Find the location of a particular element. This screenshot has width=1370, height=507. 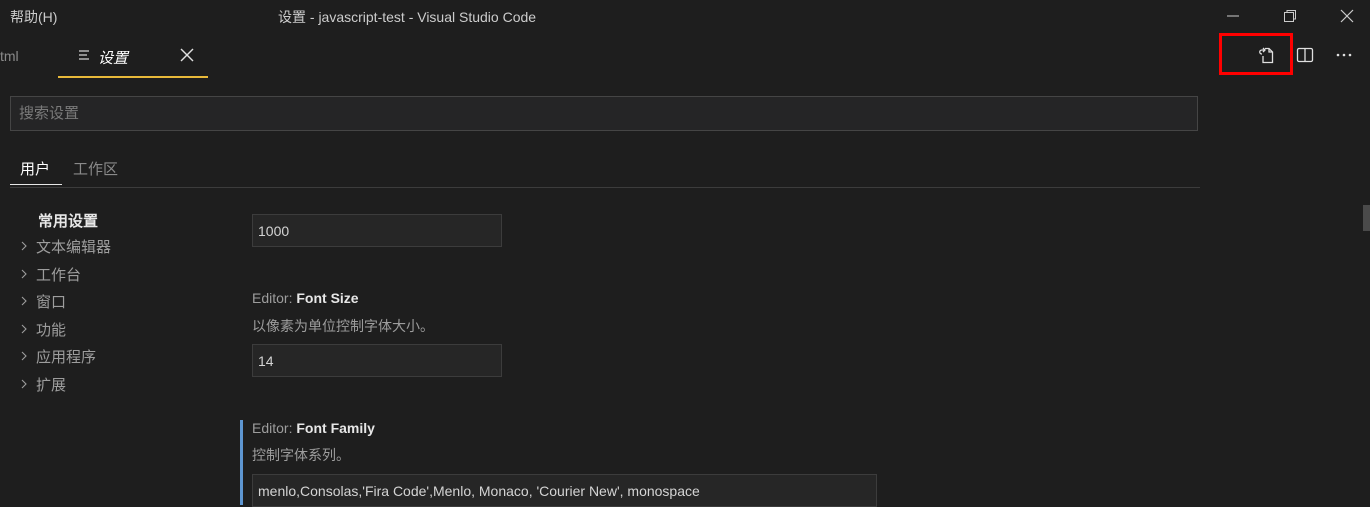

toc-commonly-used: 常用设置 is located at coordinates (68, 220).